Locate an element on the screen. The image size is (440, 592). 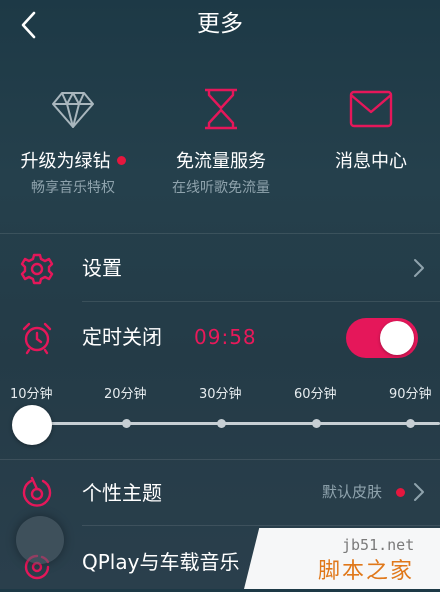
slider-option-label: 10分钟 is located at coordinates (31, 394).